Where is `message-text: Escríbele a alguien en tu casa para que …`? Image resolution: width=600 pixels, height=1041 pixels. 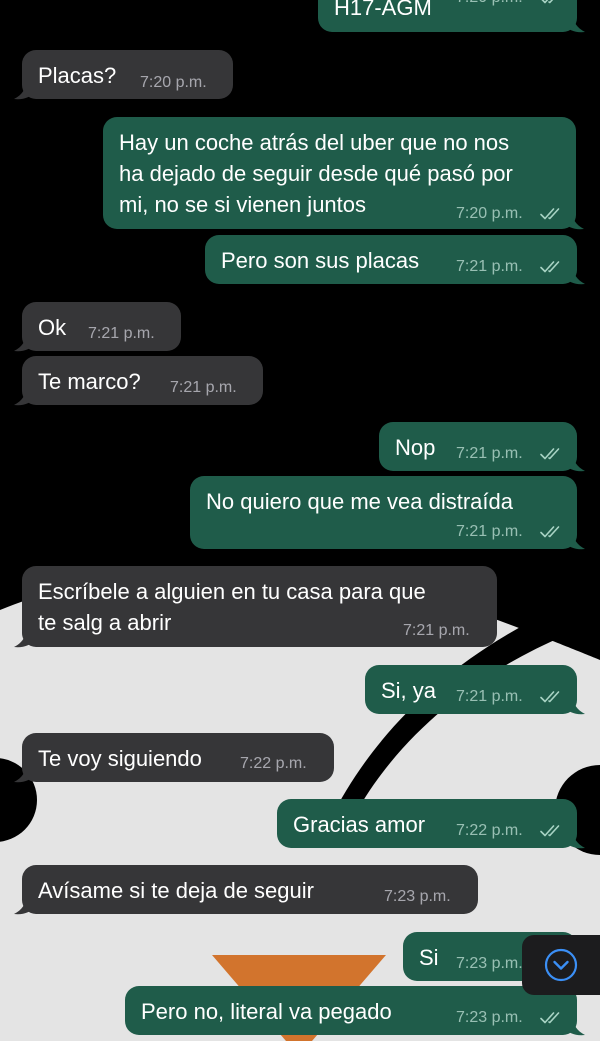
message-text: Escríbele a alguien en tu casa para que … is located at coordinates (232, 607).